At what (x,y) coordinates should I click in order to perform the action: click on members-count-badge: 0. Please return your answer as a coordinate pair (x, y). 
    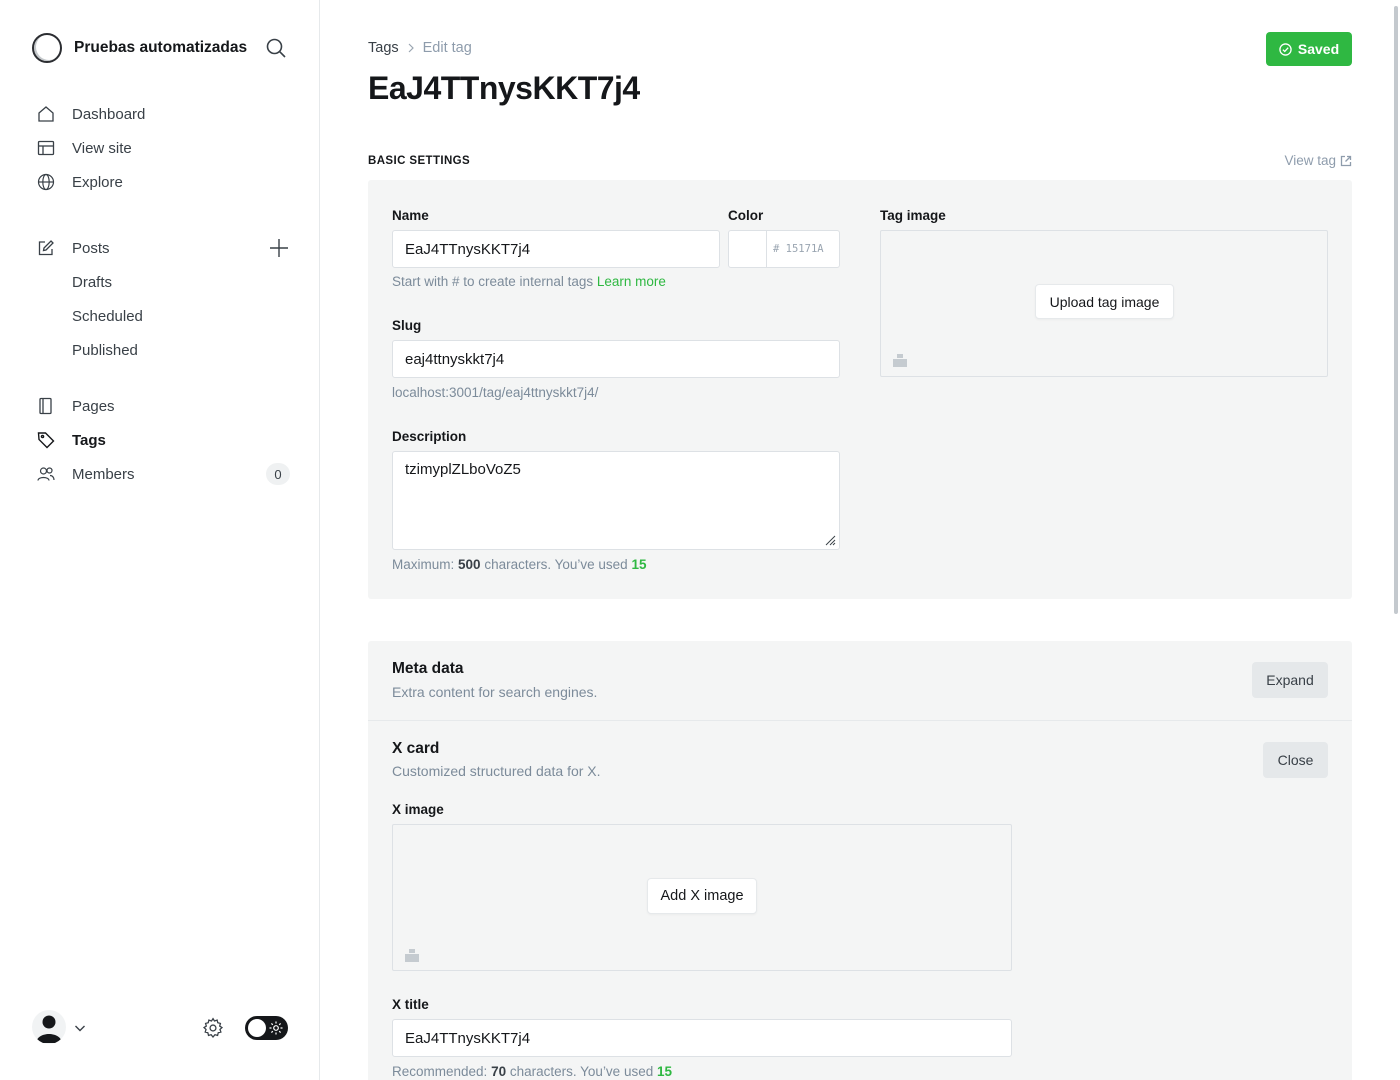
    Looking at the image, I should click on (278, 474).